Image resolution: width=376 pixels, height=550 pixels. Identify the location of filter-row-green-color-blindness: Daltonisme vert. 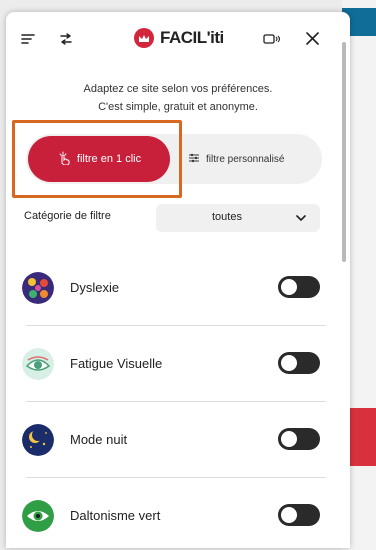
(178, 513).